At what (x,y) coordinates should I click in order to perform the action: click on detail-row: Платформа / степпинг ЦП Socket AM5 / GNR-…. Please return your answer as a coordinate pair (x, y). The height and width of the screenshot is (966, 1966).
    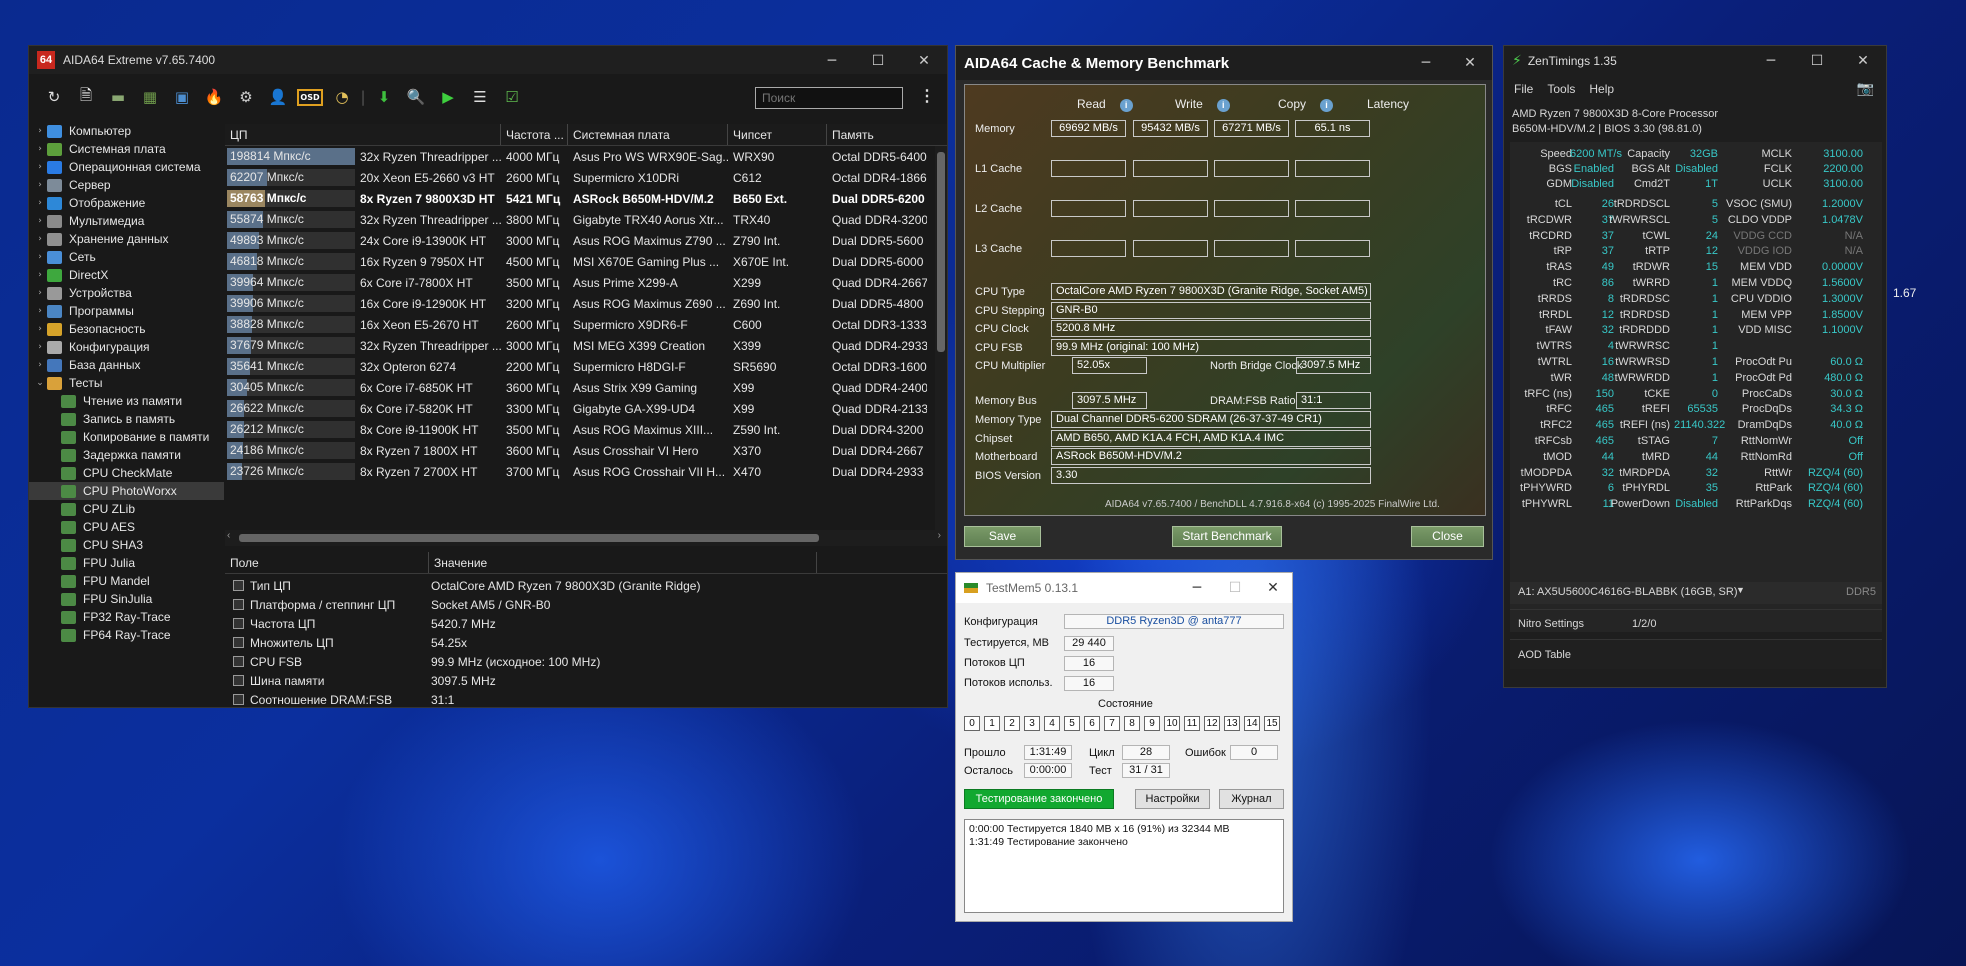
    Looking at the image, I should click on (586, 604).